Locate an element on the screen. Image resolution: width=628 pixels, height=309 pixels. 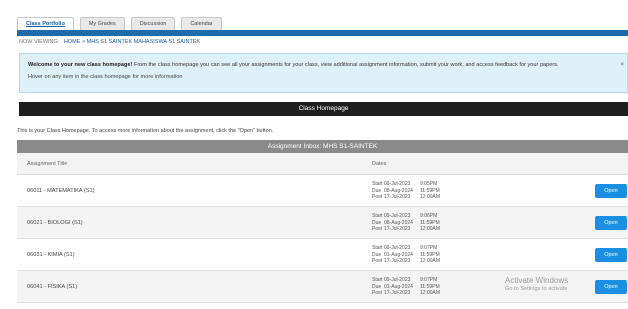
tab-my-grades: My Grades is located at coordinates (102, 23).